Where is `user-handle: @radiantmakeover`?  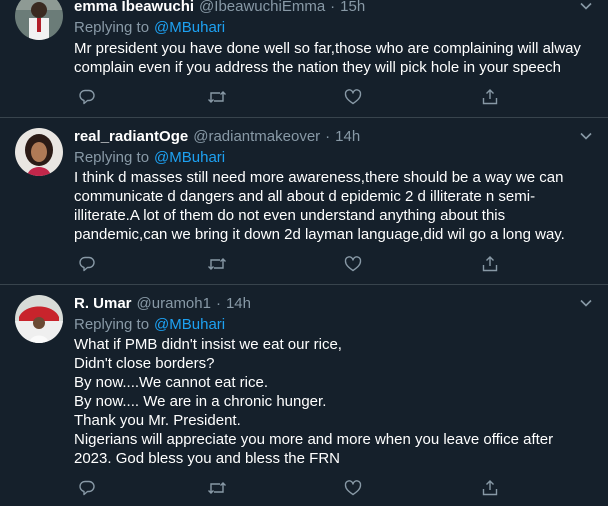
user-handle: @radiantmakeover is located at coordinates (256, 136).